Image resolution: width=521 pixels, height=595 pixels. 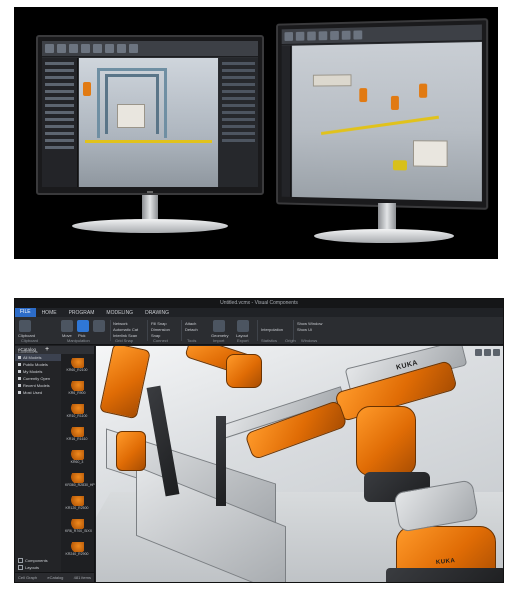 I want to click on ecatalog-tab: eCatalog, so click(x=55, y=577).